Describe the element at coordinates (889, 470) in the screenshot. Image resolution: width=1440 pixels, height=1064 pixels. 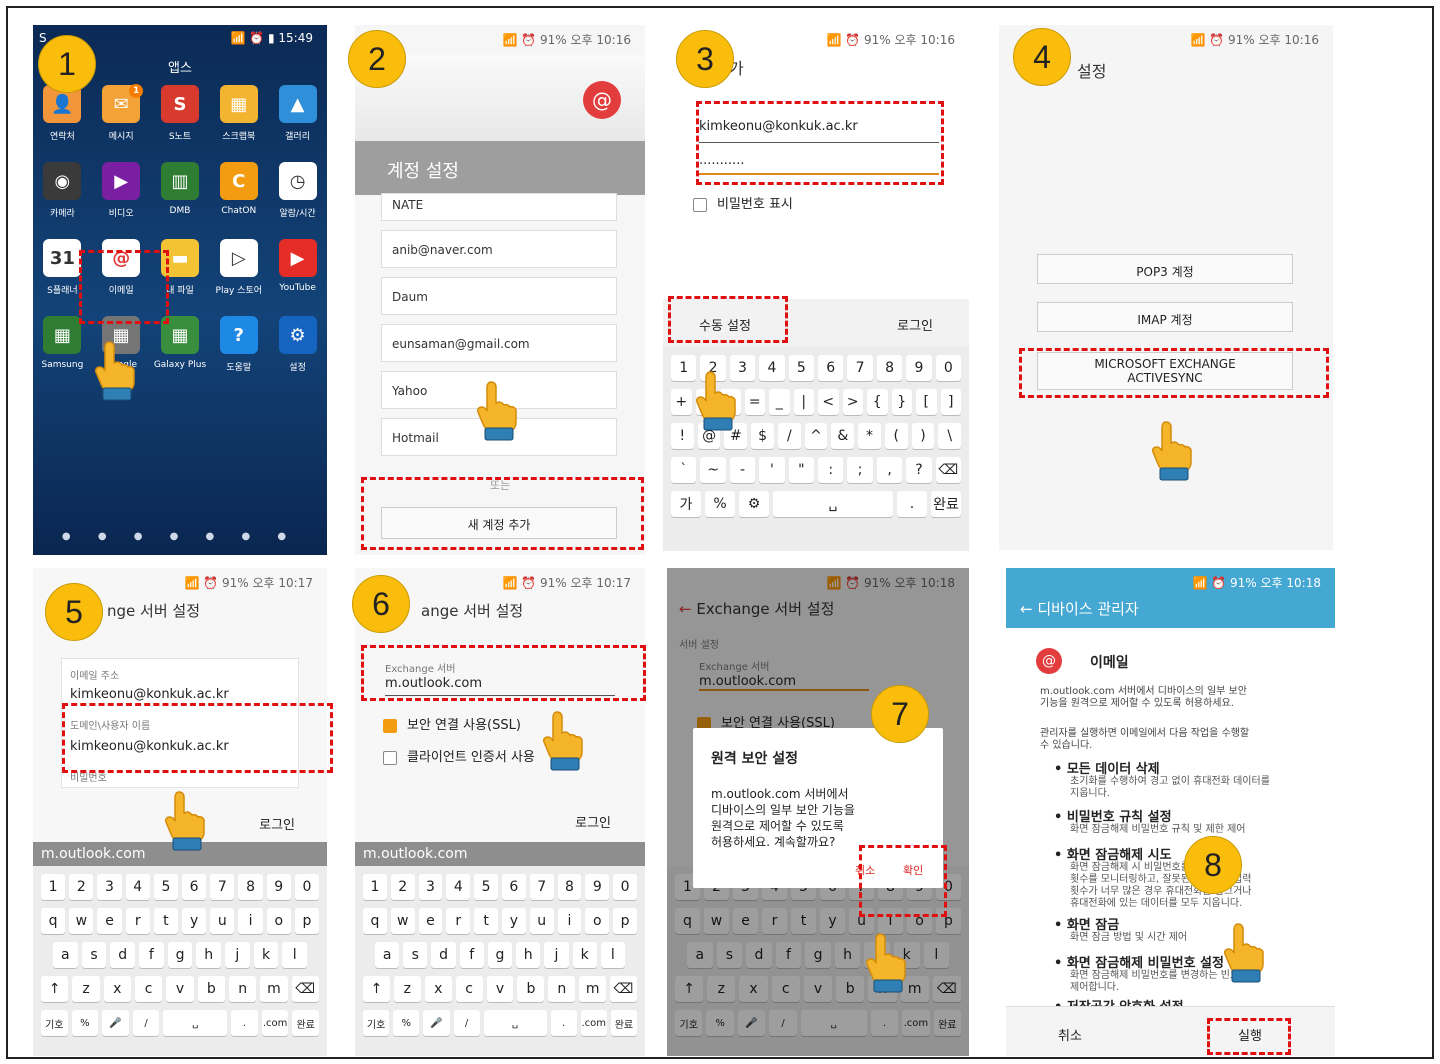
I see `key: ,` at that location.